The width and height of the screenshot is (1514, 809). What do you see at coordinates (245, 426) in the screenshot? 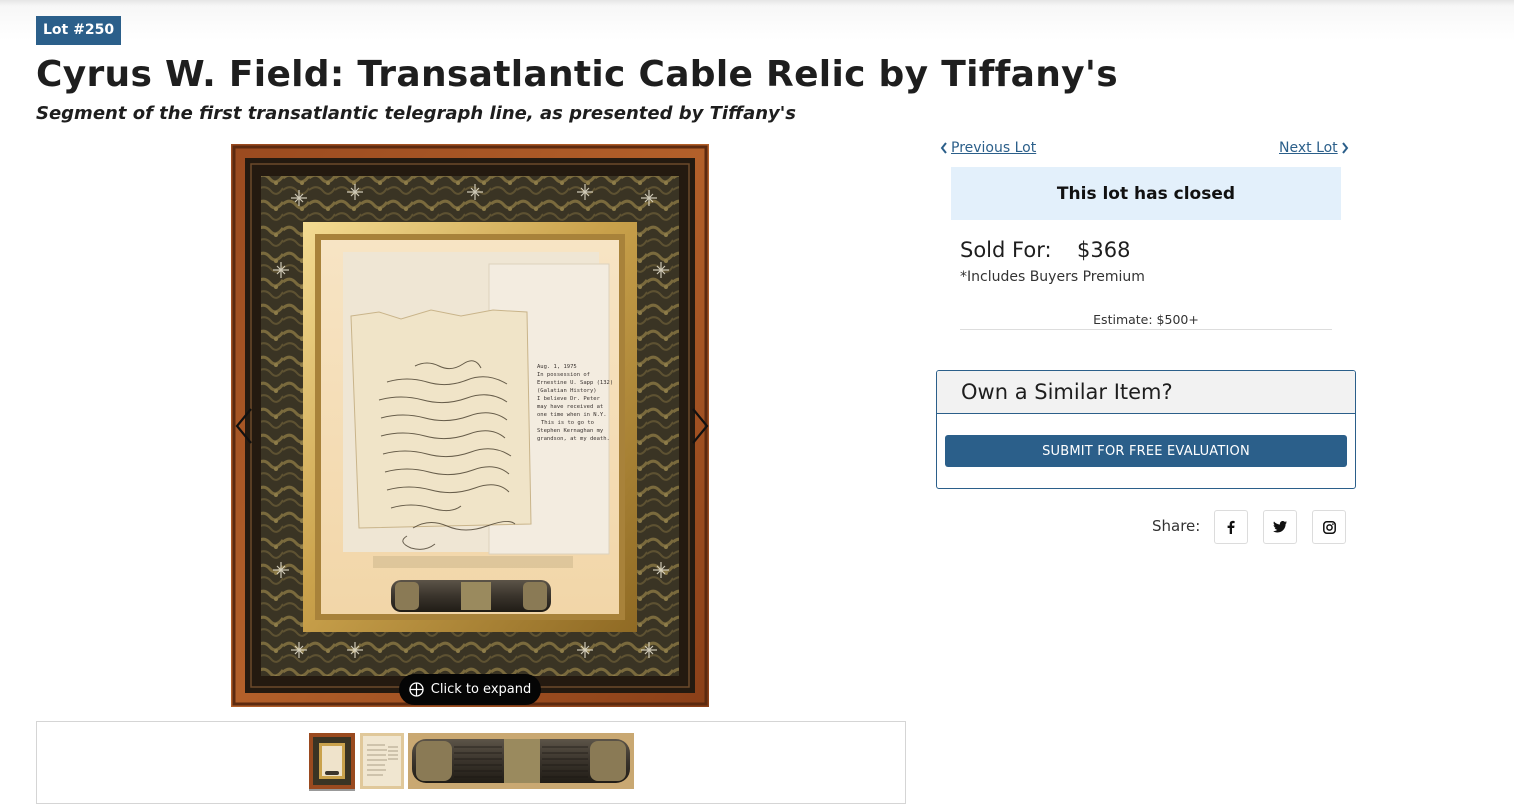
I see `gallery-prev-arrow` at bounding box center [245, 426].